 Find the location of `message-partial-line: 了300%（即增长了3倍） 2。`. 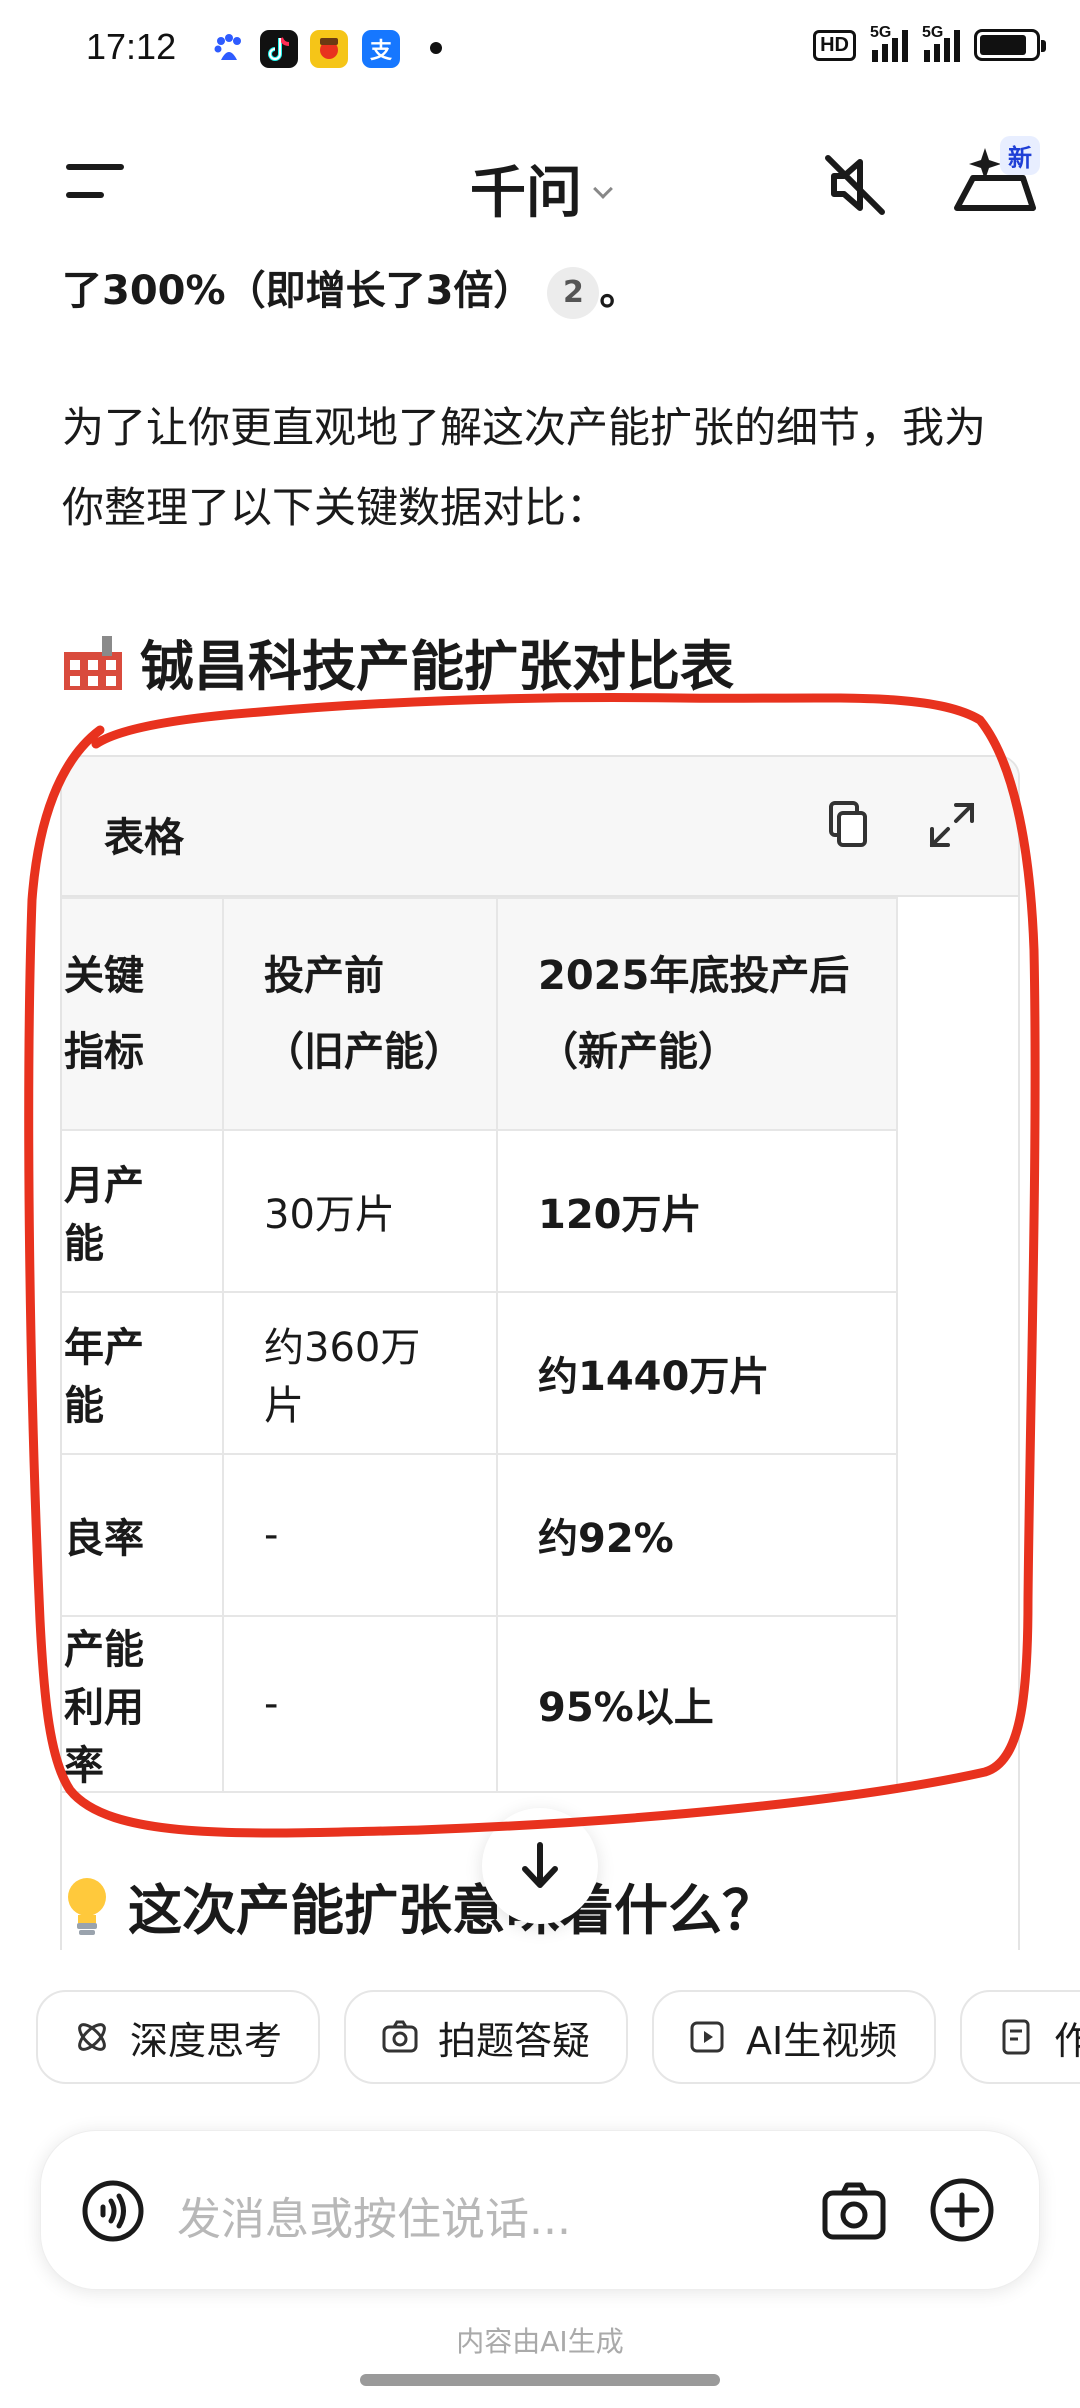

message-partial-line: 了300%（即增长了3倍） 2。 is located at coordinates (350, 288).